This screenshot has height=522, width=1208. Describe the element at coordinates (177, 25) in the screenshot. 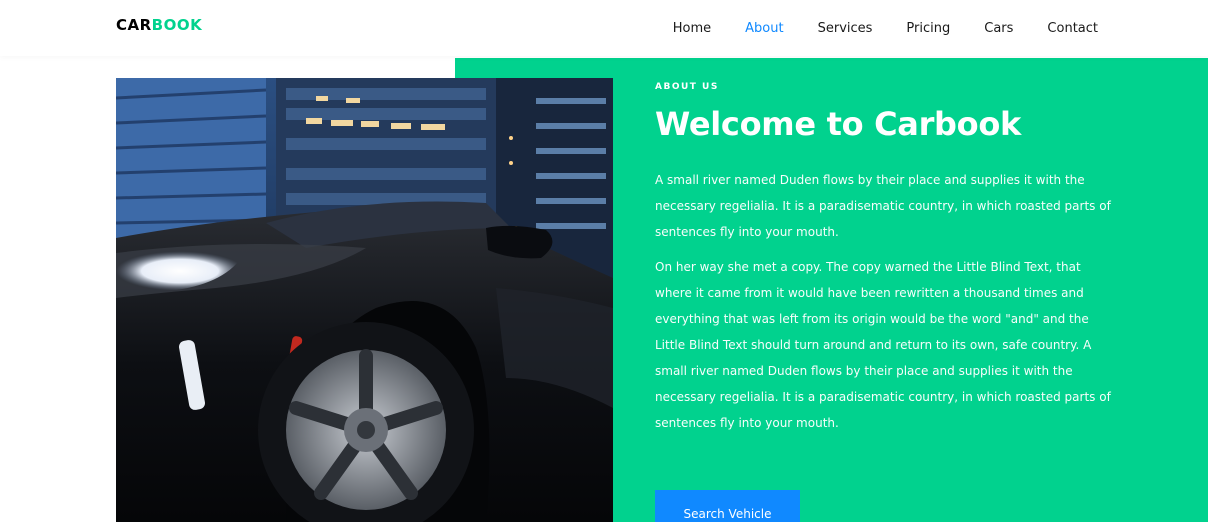

I see `brand-logo-part2: BOOK` at that location.